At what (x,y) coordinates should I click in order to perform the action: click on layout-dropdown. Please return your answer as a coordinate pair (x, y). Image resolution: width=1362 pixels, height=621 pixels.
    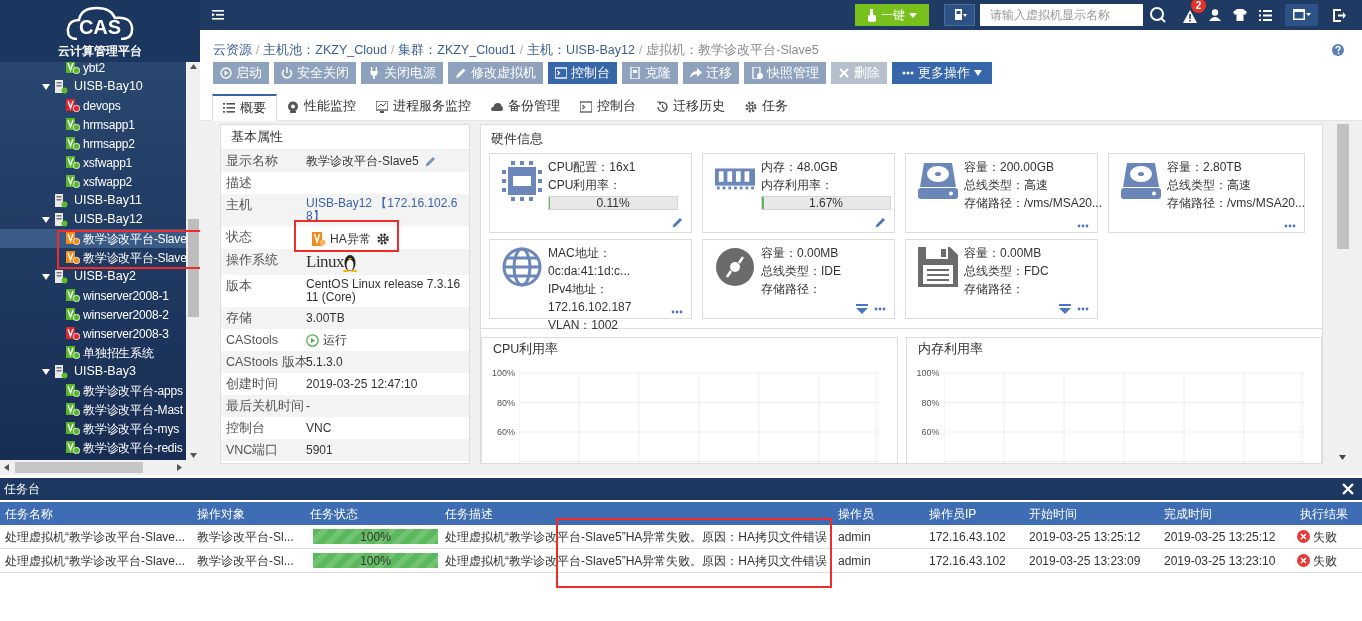
    Looking at the image, I should click on (1301, 15).